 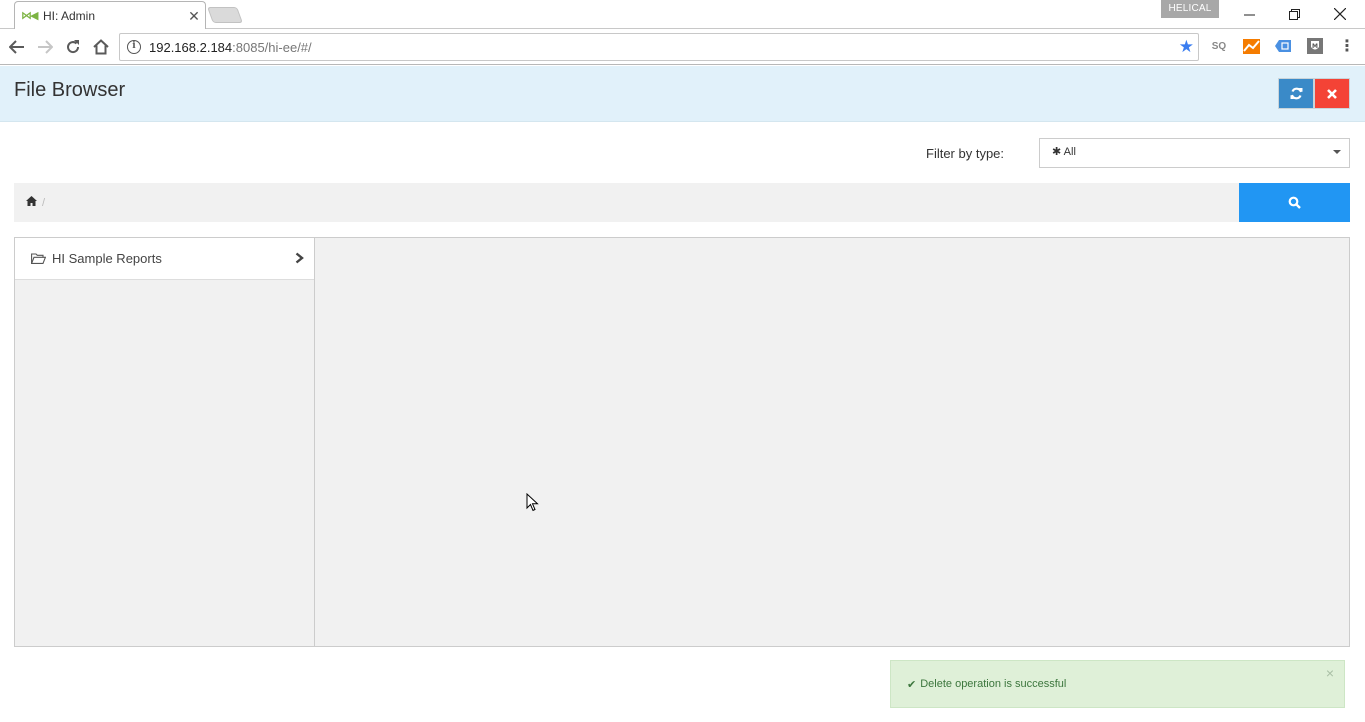 I want to click on tab-title: HI: Admin, so click(x=69, y=16).